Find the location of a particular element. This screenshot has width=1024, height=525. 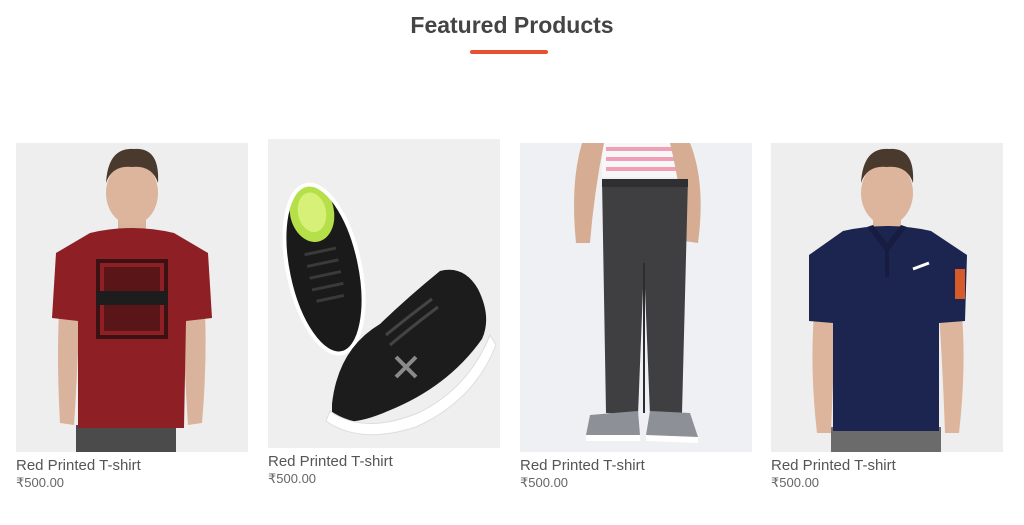

red-tshirt-model-image is located at coordinates (132, 297).